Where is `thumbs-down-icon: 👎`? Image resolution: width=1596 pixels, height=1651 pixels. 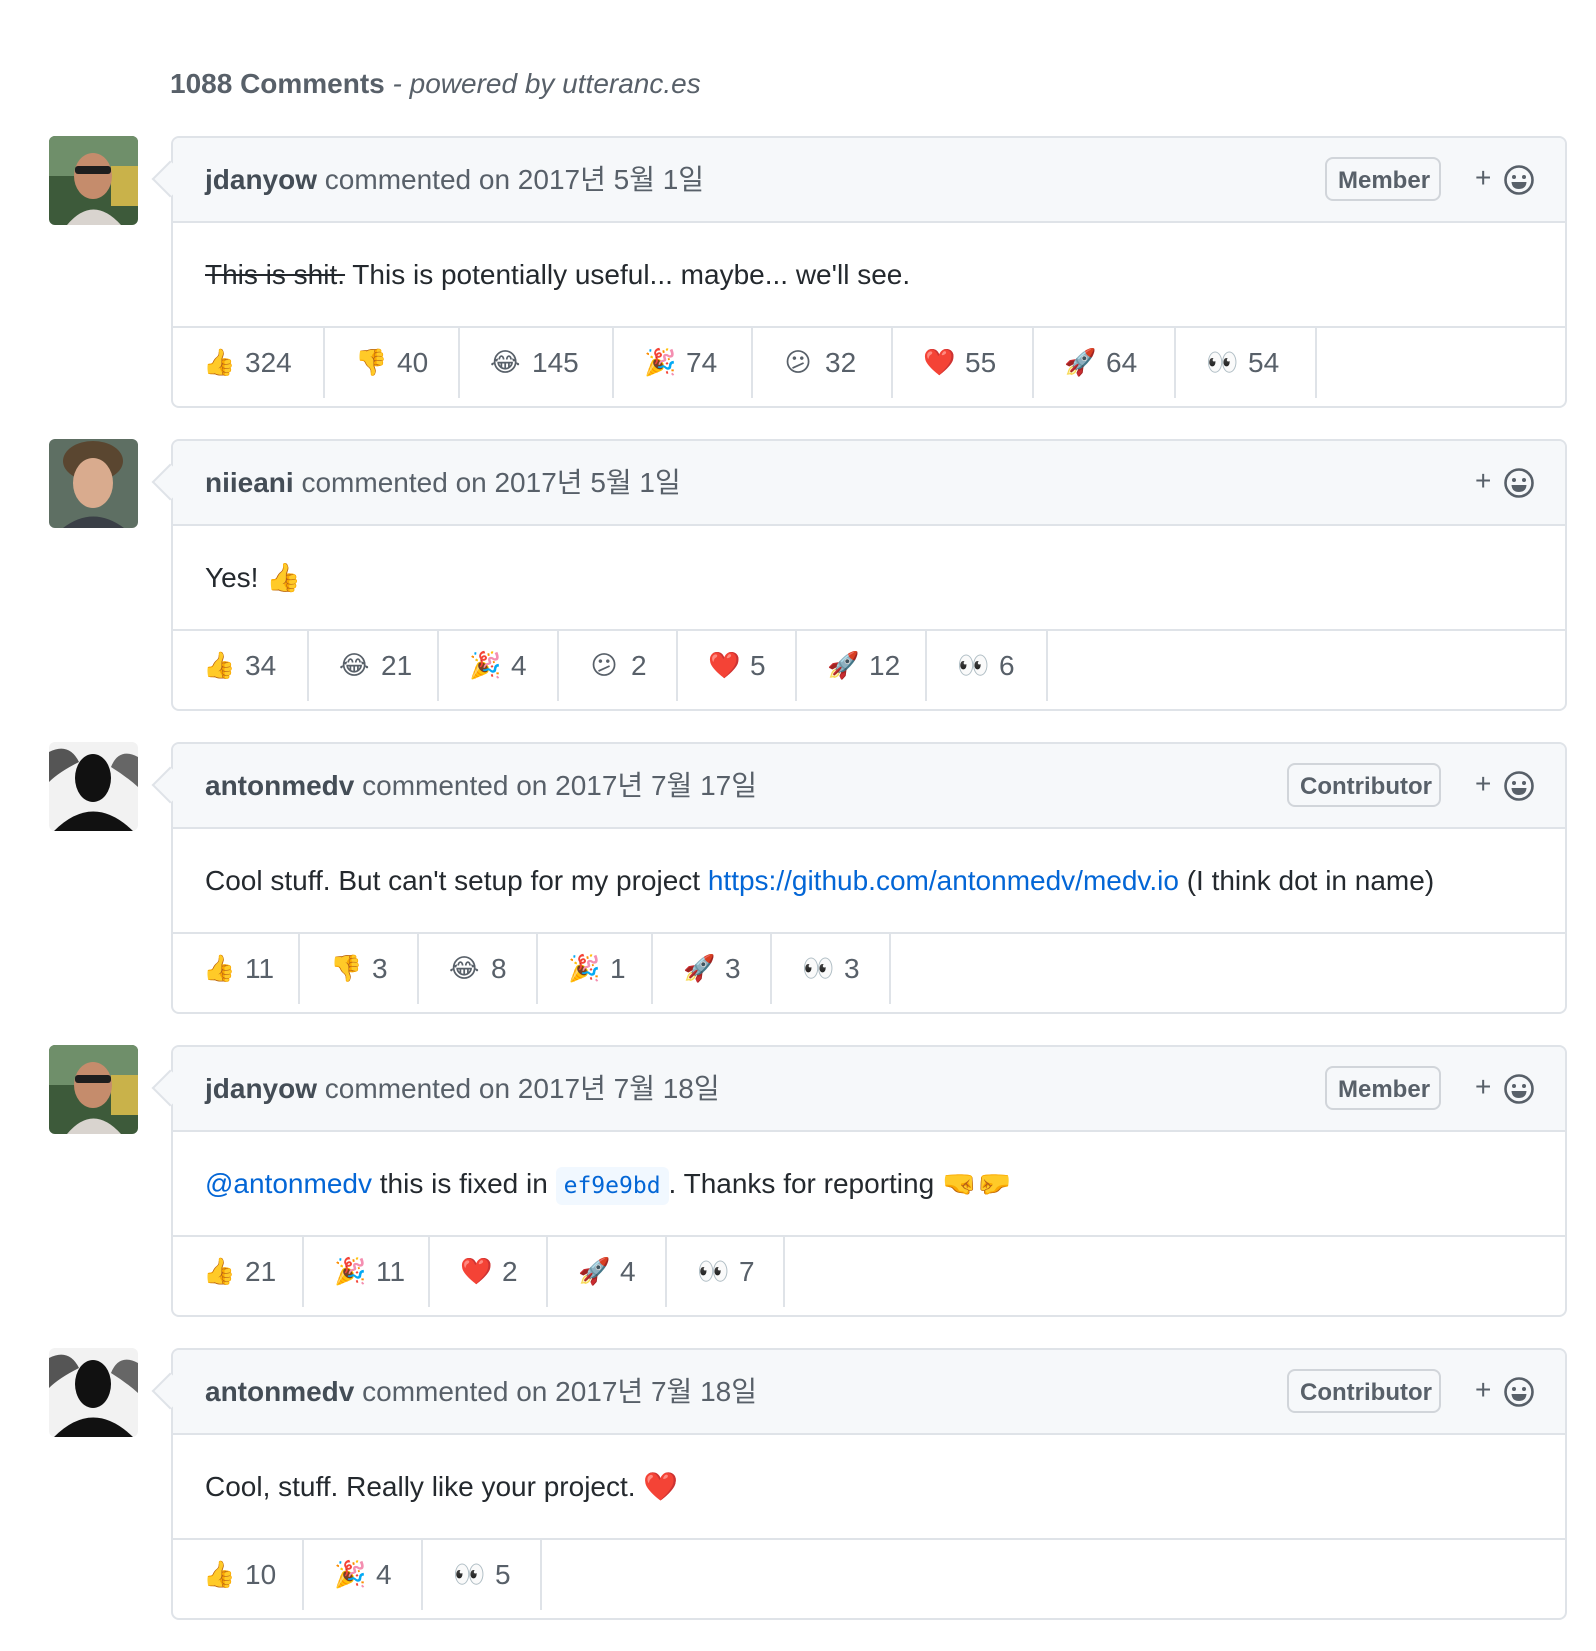
thumbs-down-icon: 👎 is located at coordinates (346, 969).